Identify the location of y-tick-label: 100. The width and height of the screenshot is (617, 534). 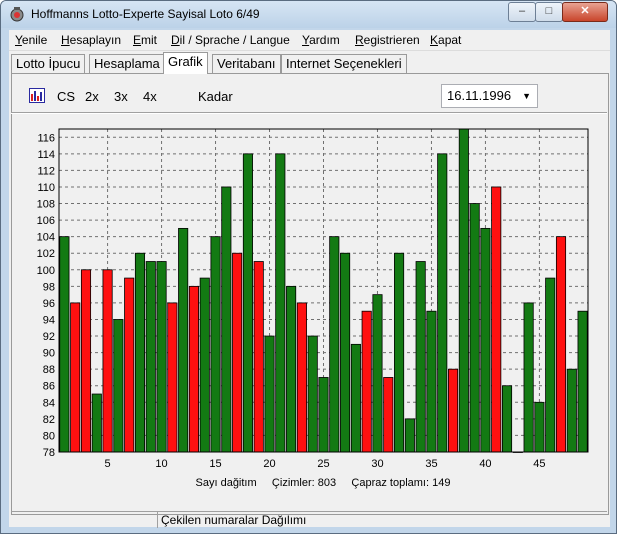
(46, 271).